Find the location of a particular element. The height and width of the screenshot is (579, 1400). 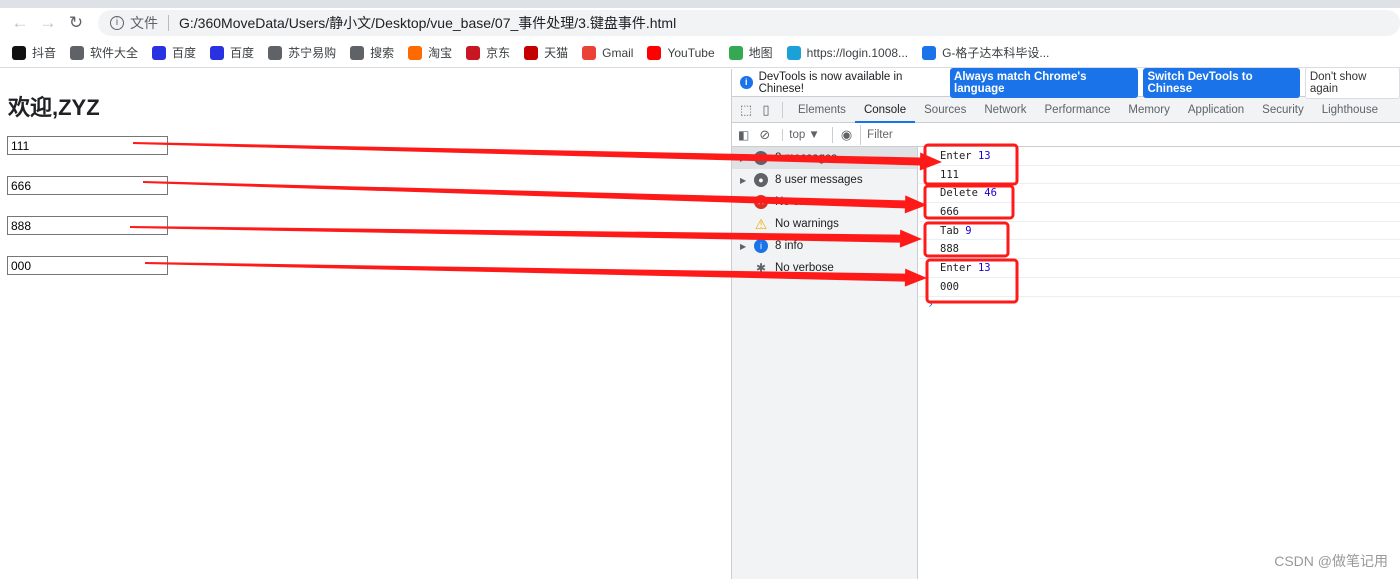

douyin-icon is located at coordinates (19, 52).